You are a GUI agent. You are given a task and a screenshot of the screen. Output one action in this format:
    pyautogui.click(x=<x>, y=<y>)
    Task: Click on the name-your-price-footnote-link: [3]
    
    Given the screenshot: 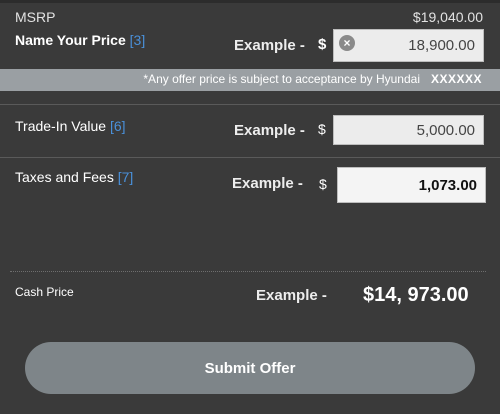 What is the action you would take?
    pyautogui.click(x=138, y=40)
    